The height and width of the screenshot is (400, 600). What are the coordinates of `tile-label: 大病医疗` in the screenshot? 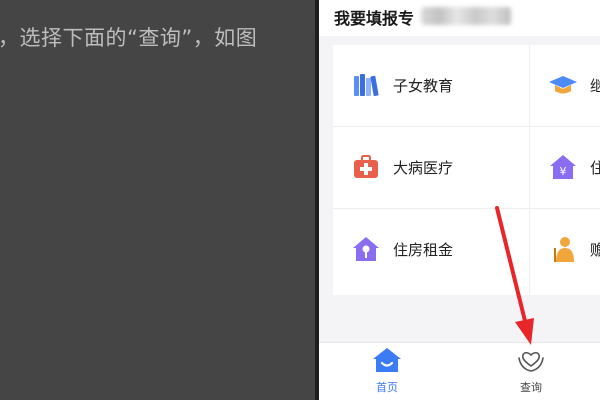 It's located at (423, 167).